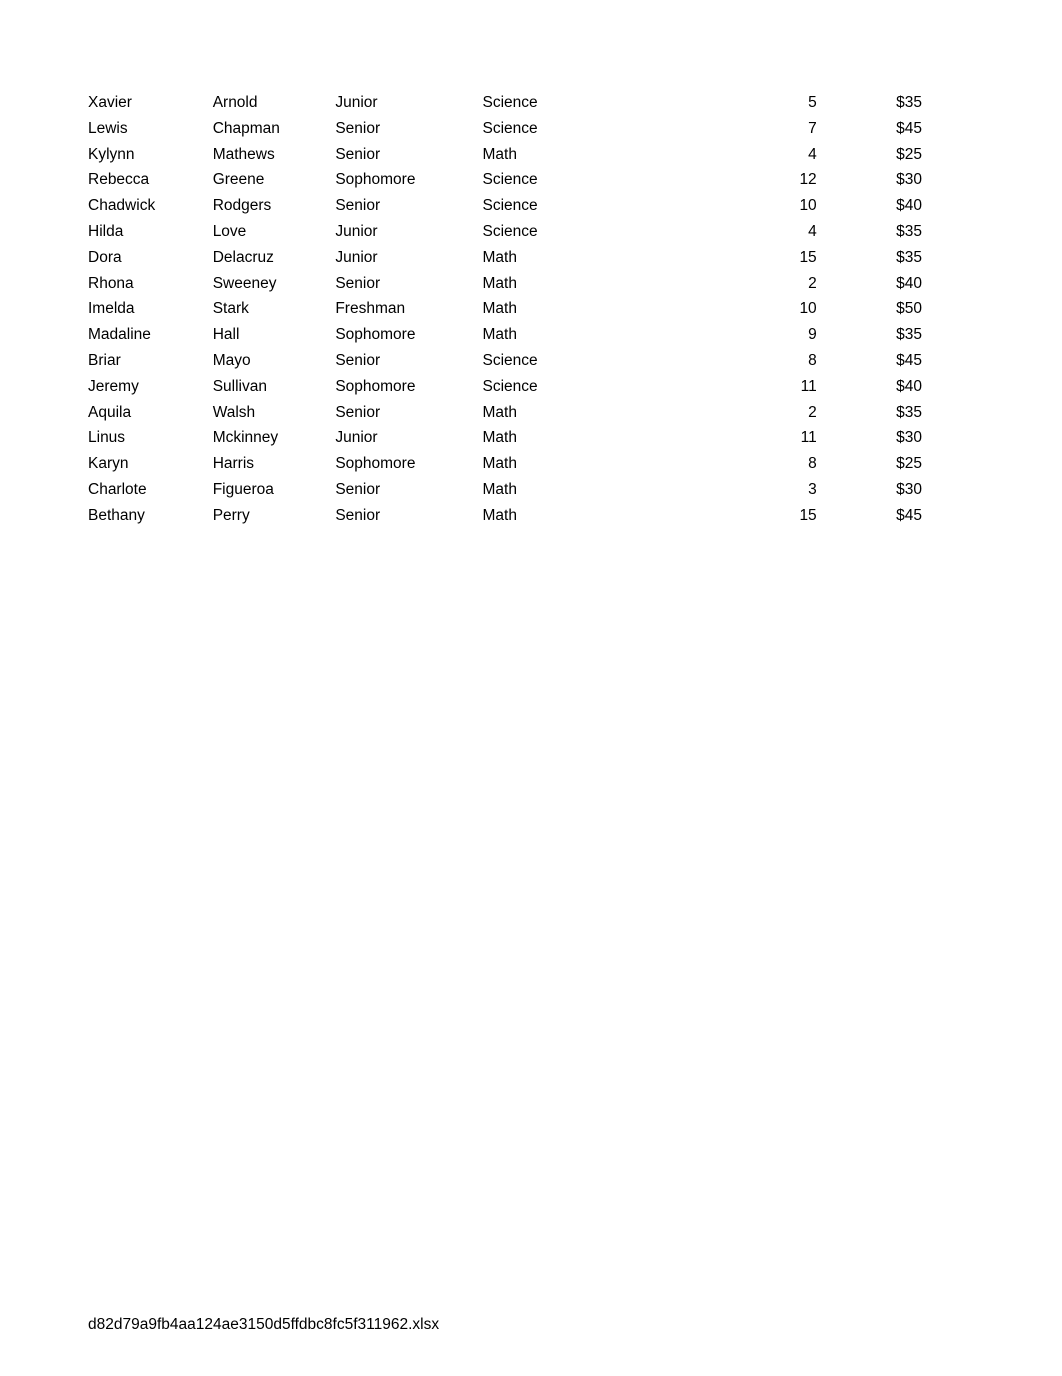 This screenshot has height=1376, width=1062. Describe the element at coordinates (107, 438) in the screenshot. I see `cell-first-name: Linus` at that location.